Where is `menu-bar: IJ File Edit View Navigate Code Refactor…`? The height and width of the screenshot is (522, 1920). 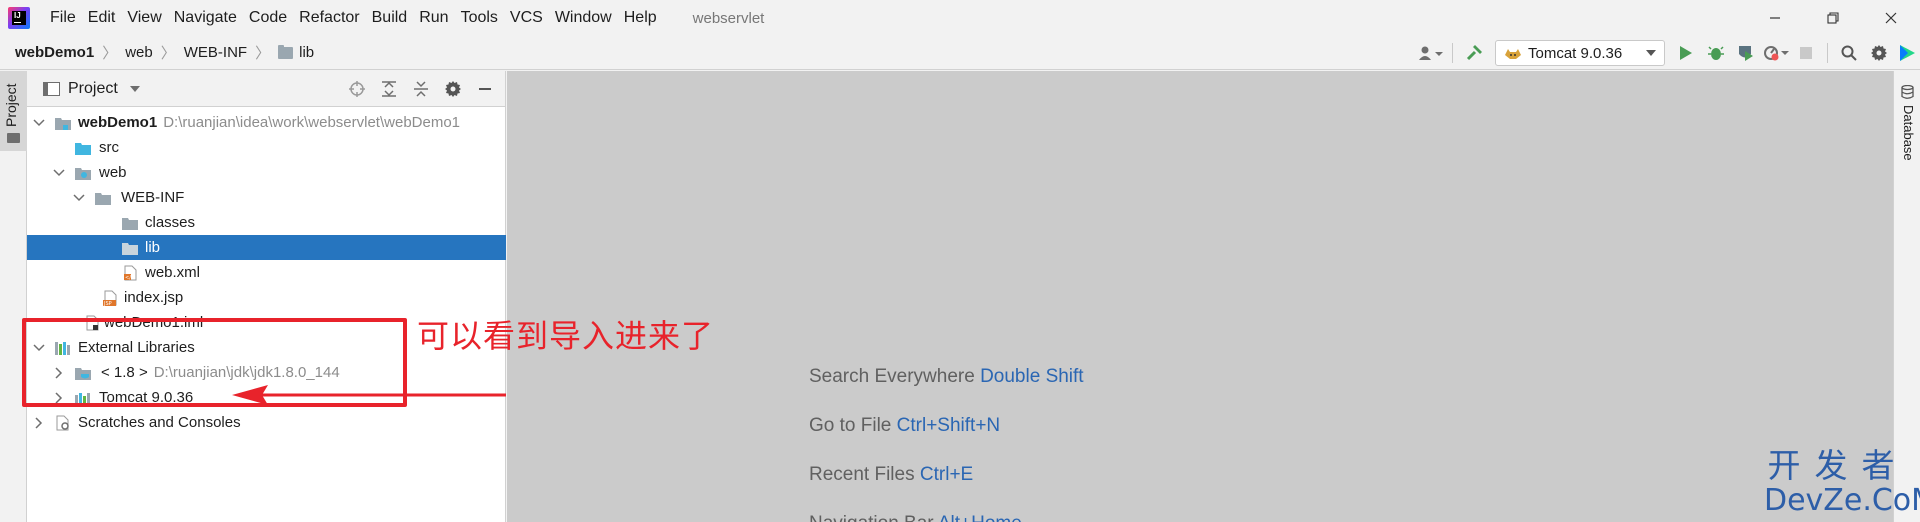 menu-bar: IJ File Edit View Navigate Code Refactor… is located at coordinates (960, 18).